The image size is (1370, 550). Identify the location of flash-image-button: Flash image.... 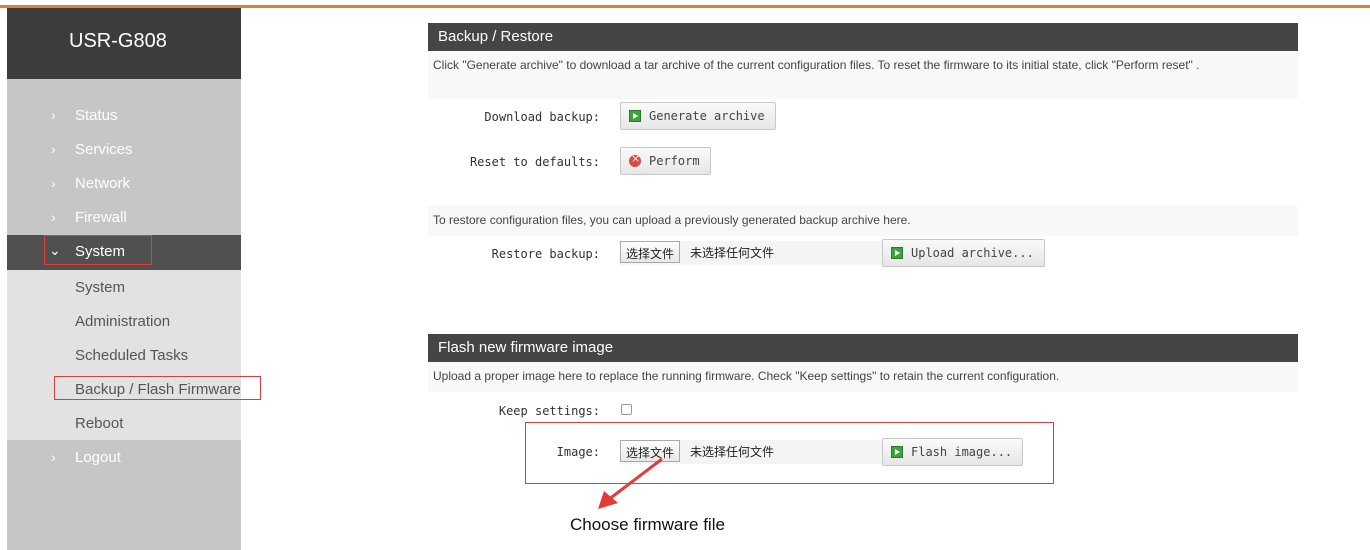
(953, 452).